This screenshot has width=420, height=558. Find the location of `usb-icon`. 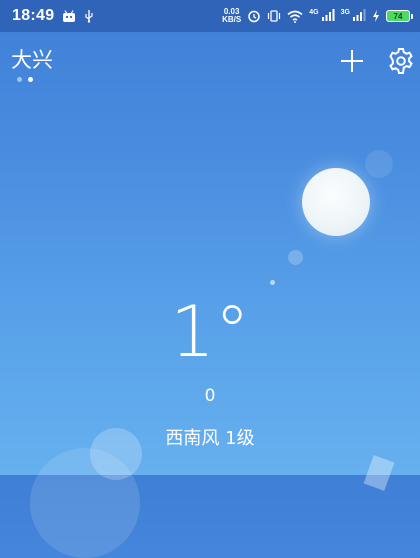

usb-icon is located at coordinates (89, 16).